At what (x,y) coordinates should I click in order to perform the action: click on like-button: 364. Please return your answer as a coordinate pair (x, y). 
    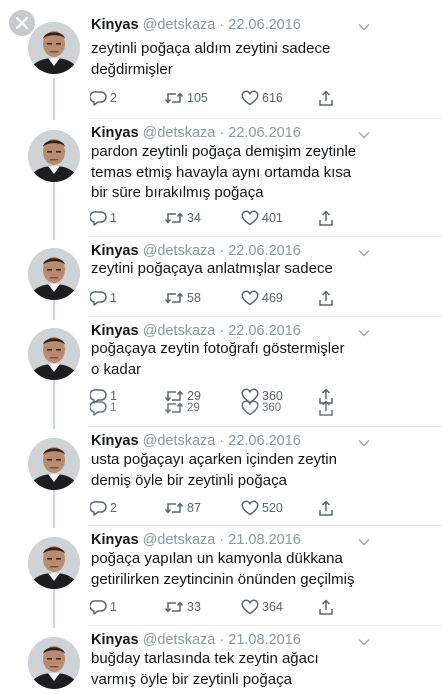
    Looking at the image, I should click on (262, 607).